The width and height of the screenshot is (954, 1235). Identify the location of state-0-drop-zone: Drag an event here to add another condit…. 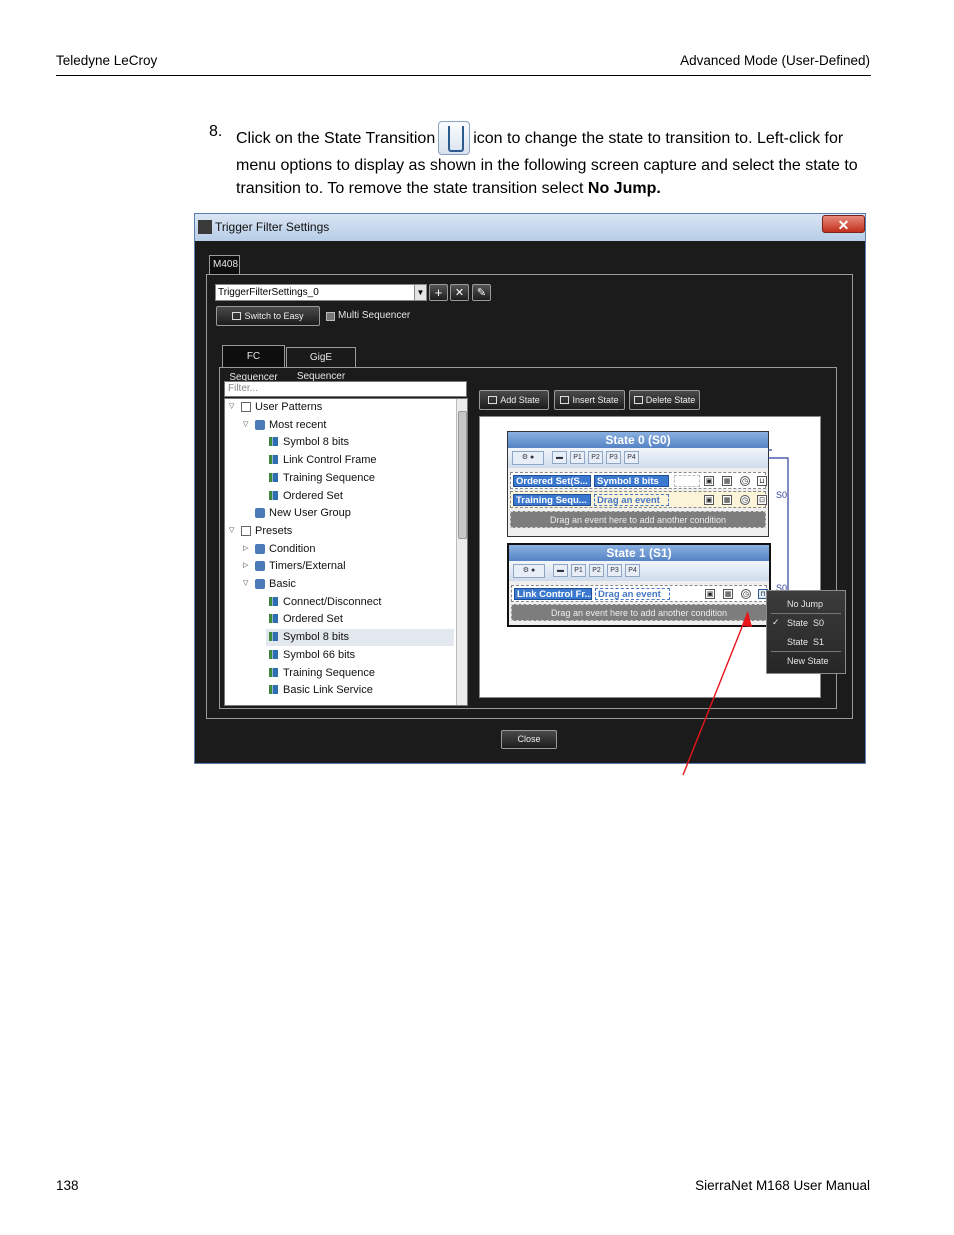
(638, 519).